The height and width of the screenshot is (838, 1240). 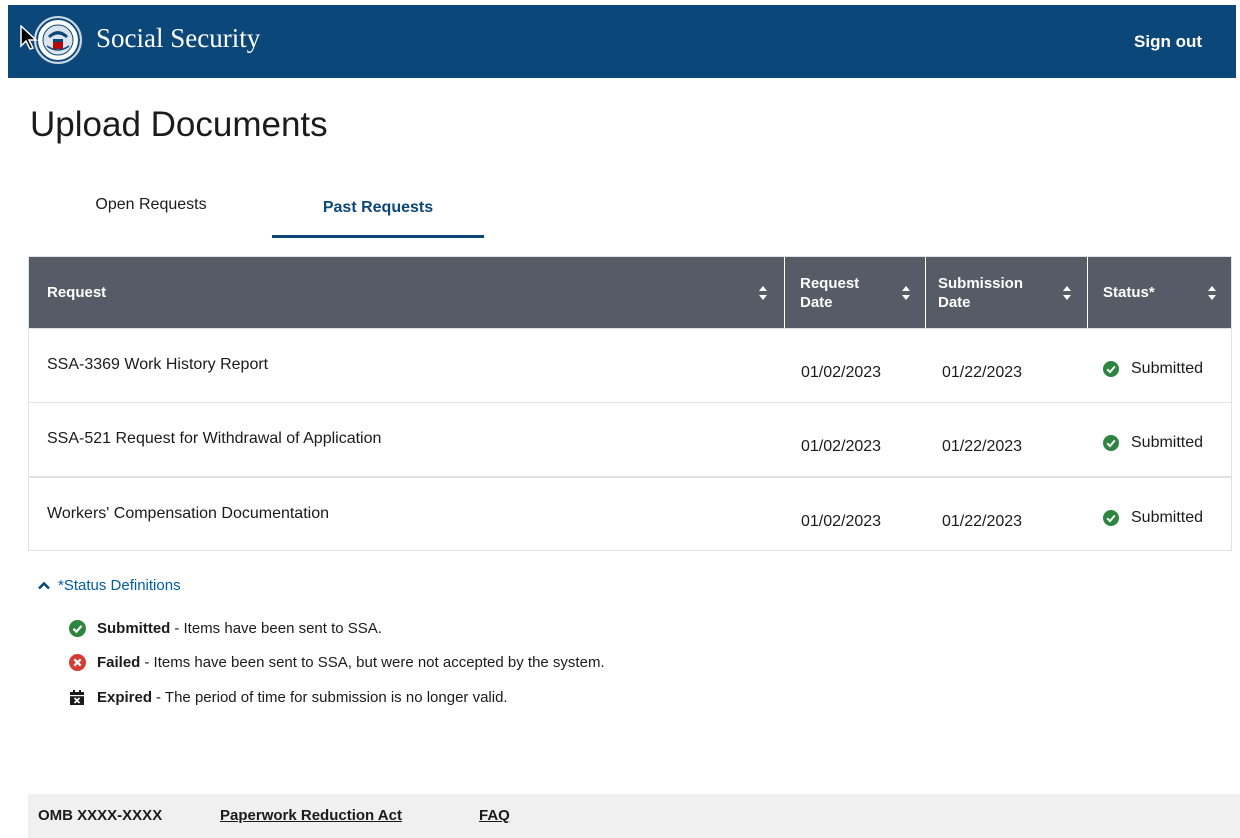 I want to click on mouse-cursor-icon, so click(x=29, y=37).